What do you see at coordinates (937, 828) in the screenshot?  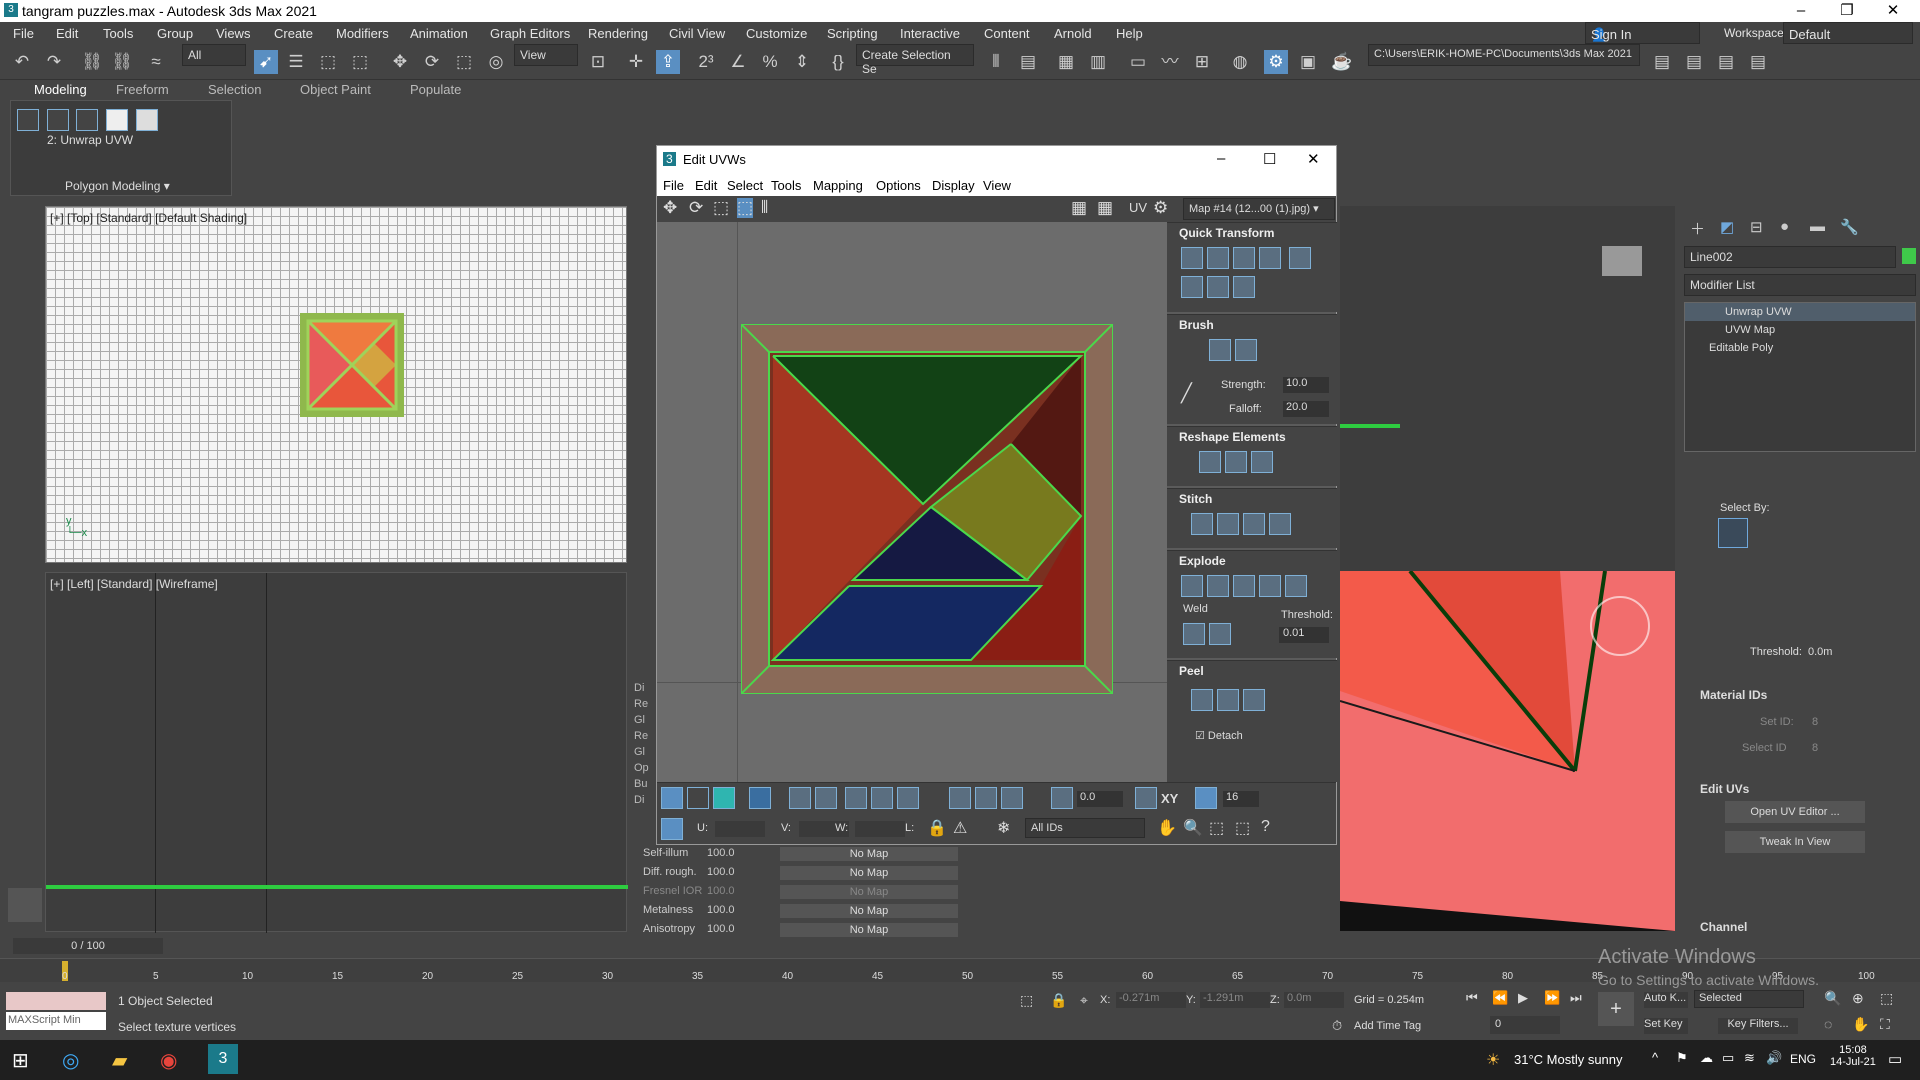 I see `lock-icon: 🔒` at bounding box center [937, 828].